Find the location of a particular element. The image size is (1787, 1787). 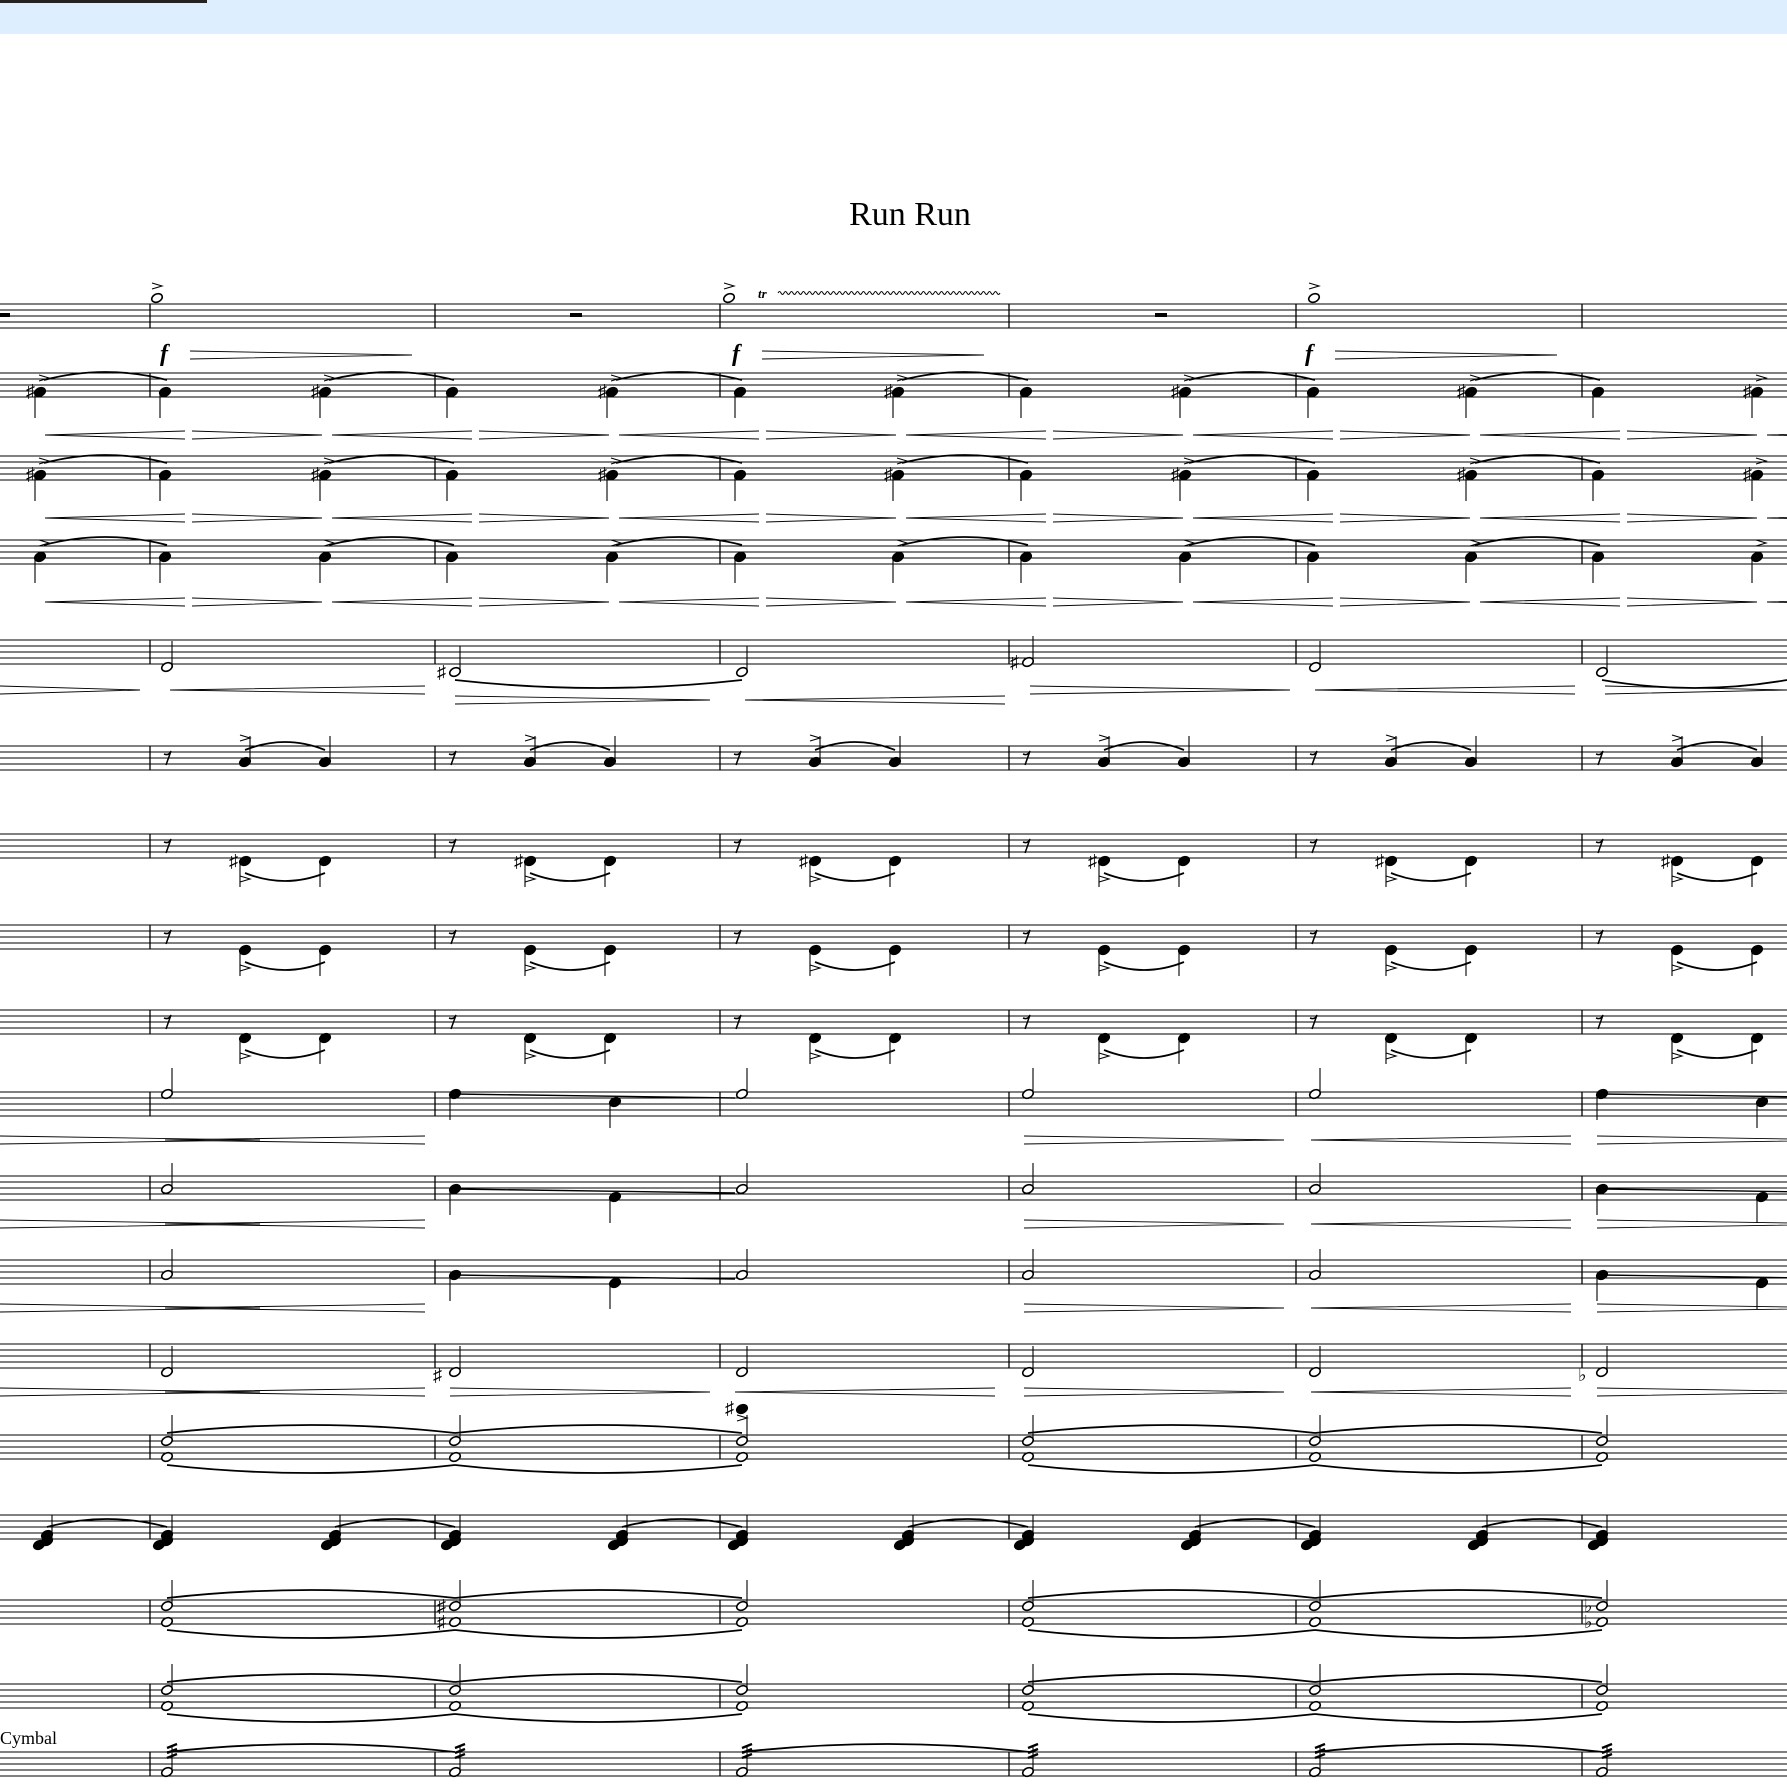

trill-wavy-line is located at coordinates (889, 293).